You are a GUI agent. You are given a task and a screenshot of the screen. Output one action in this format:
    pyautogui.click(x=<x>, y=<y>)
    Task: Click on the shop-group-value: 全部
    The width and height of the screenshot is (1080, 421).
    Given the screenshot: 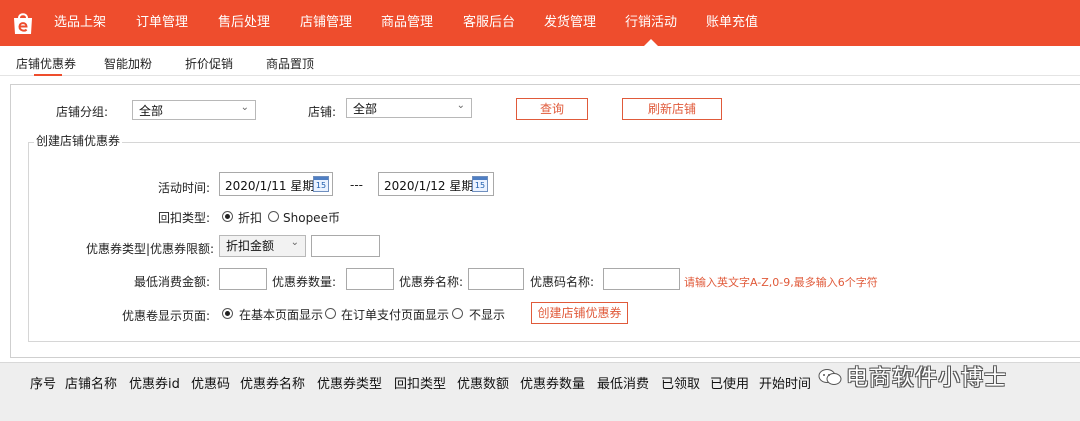 What is the action you would take?
    pyautogui.click(x=151, y=111)
    